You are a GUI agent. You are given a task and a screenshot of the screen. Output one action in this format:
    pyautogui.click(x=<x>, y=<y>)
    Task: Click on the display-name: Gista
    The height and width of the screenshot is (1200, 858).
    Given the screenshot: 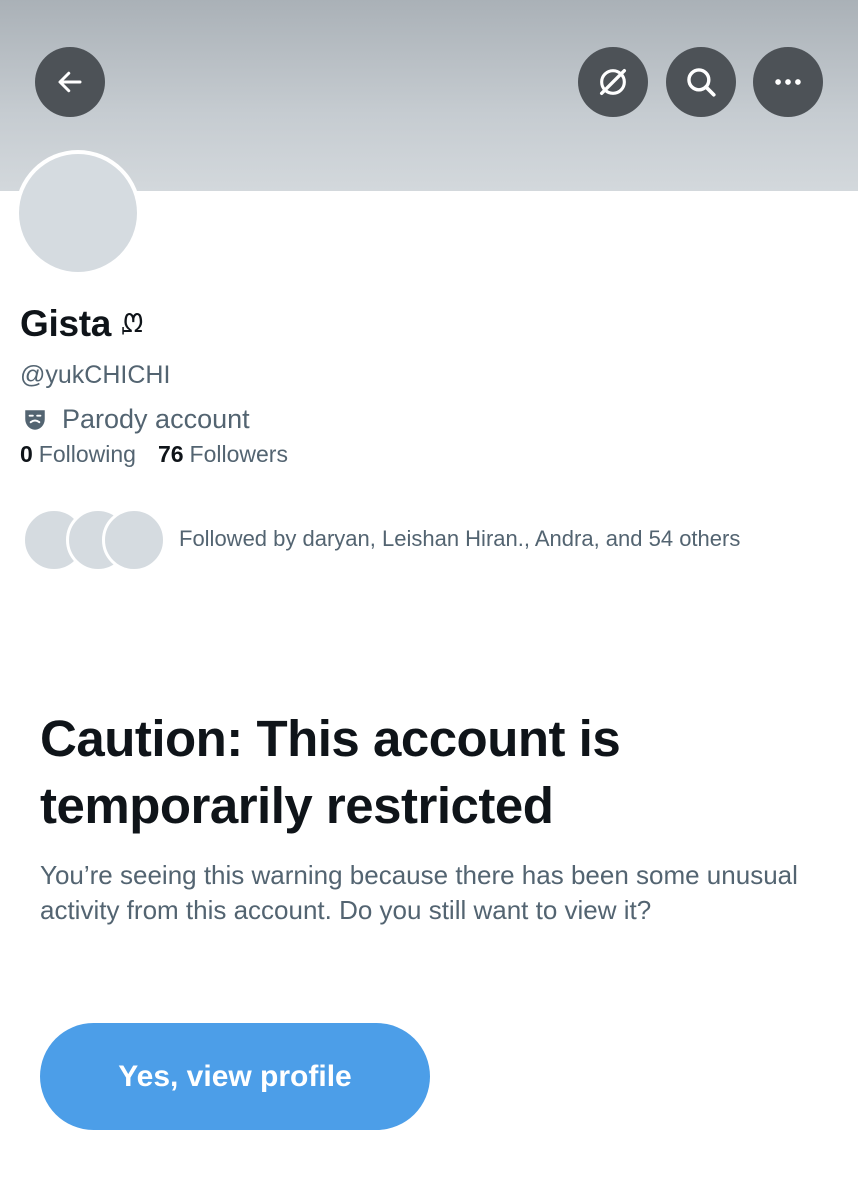 What is the action you would take?
    pyautogui.click(x=66, y=323)
    